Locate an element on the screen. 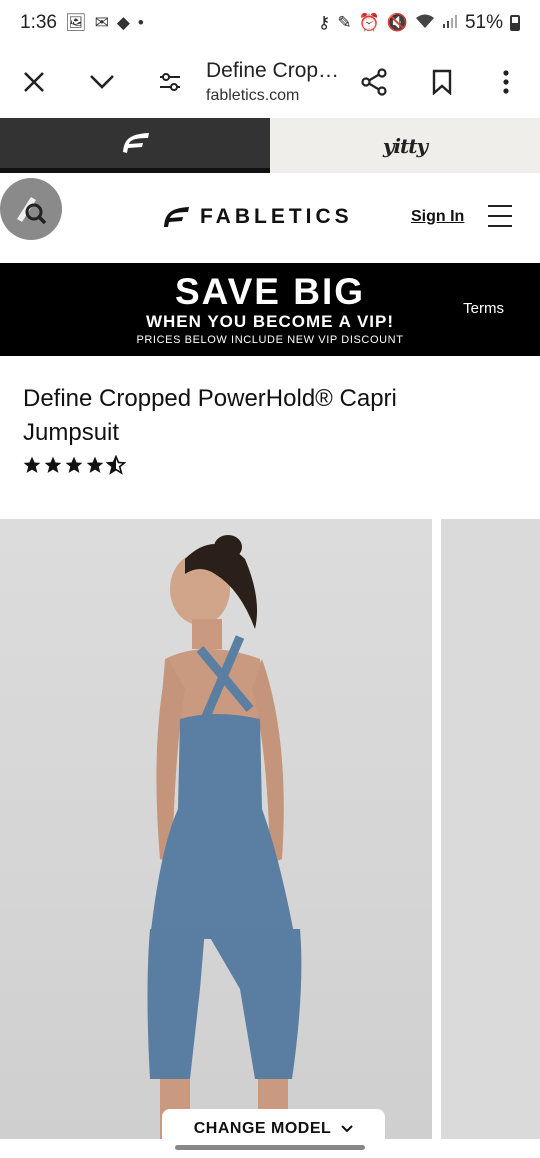 The width and height of the screenshot is (540, 1158). site-settings-button is located at coordinates (170, 82).